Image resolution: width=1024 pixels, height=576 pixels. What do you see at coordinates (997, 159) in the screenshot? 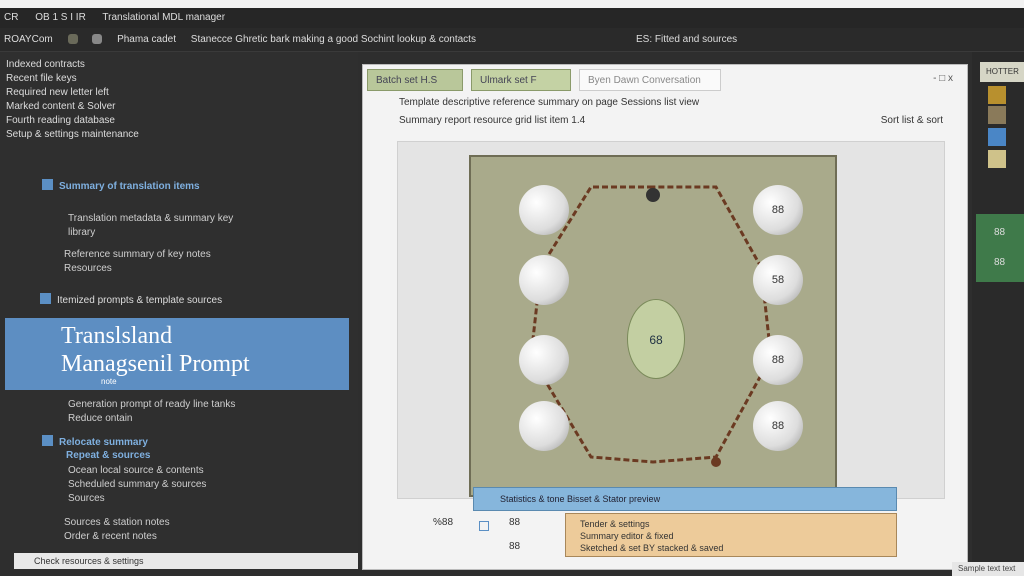
I see `note-icon` at bounding box center [997, 159].